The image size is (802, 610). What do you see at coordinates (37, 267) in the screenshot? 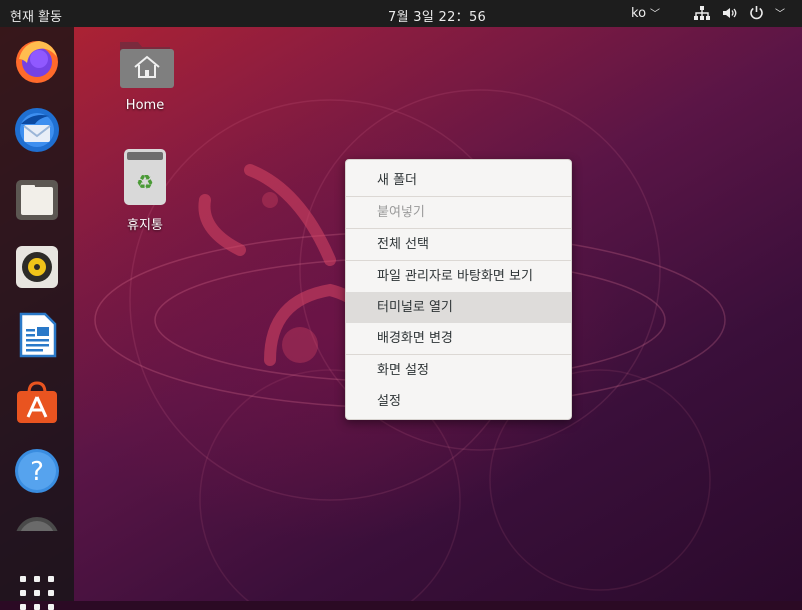
I see `rhythmbox-icon` at bounding box center [37, 267].